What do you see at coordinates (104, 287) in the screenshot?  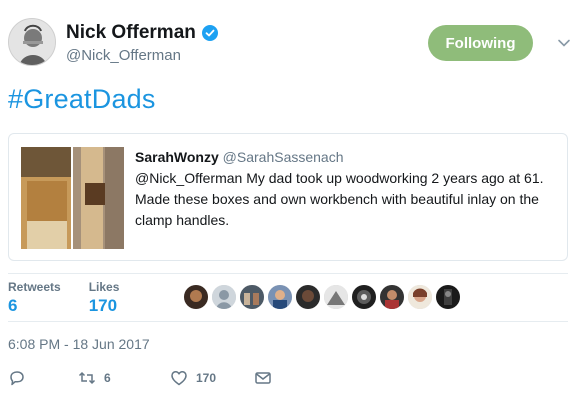 I see `likes-label: Likes` at bounding box center [104, 287].